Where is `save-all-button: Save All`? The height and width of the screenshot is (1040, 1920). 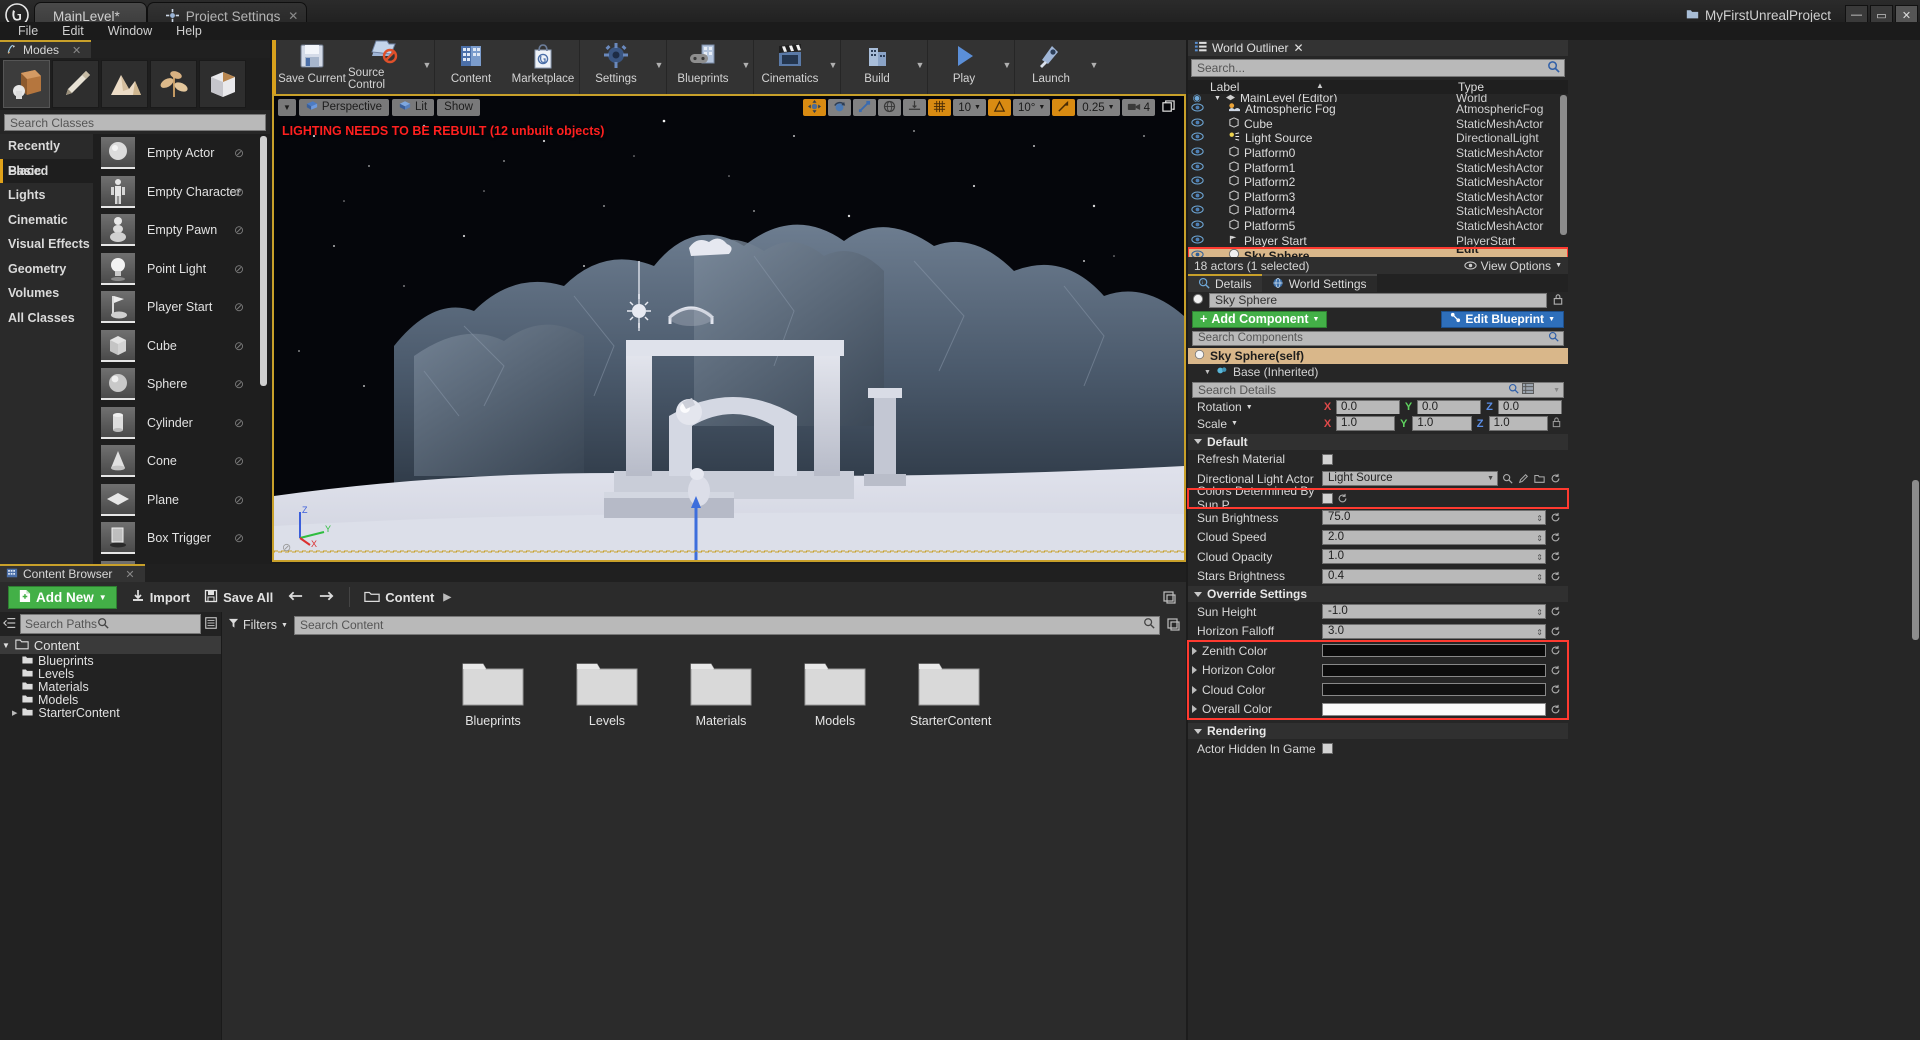
save-all-button: Save All is located at coordinates (238, 597).